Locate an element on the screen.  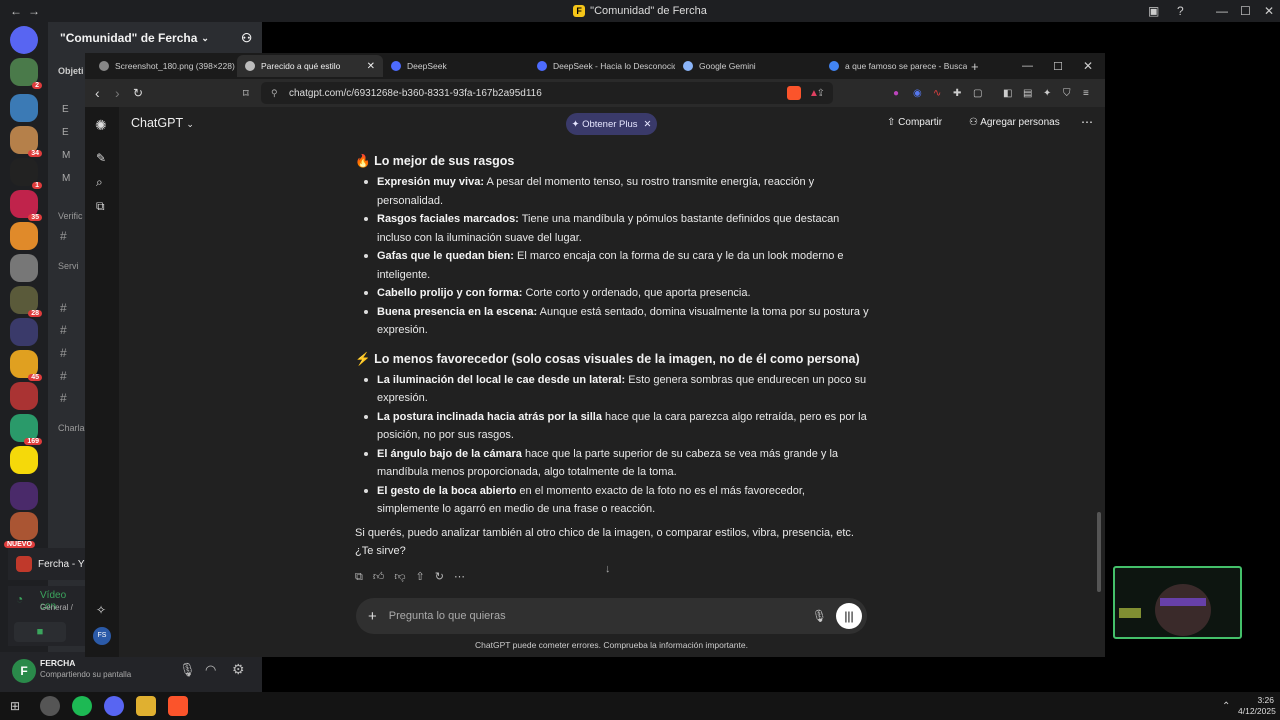
reload-icon: ↻ is located at coordinates (138, 93).